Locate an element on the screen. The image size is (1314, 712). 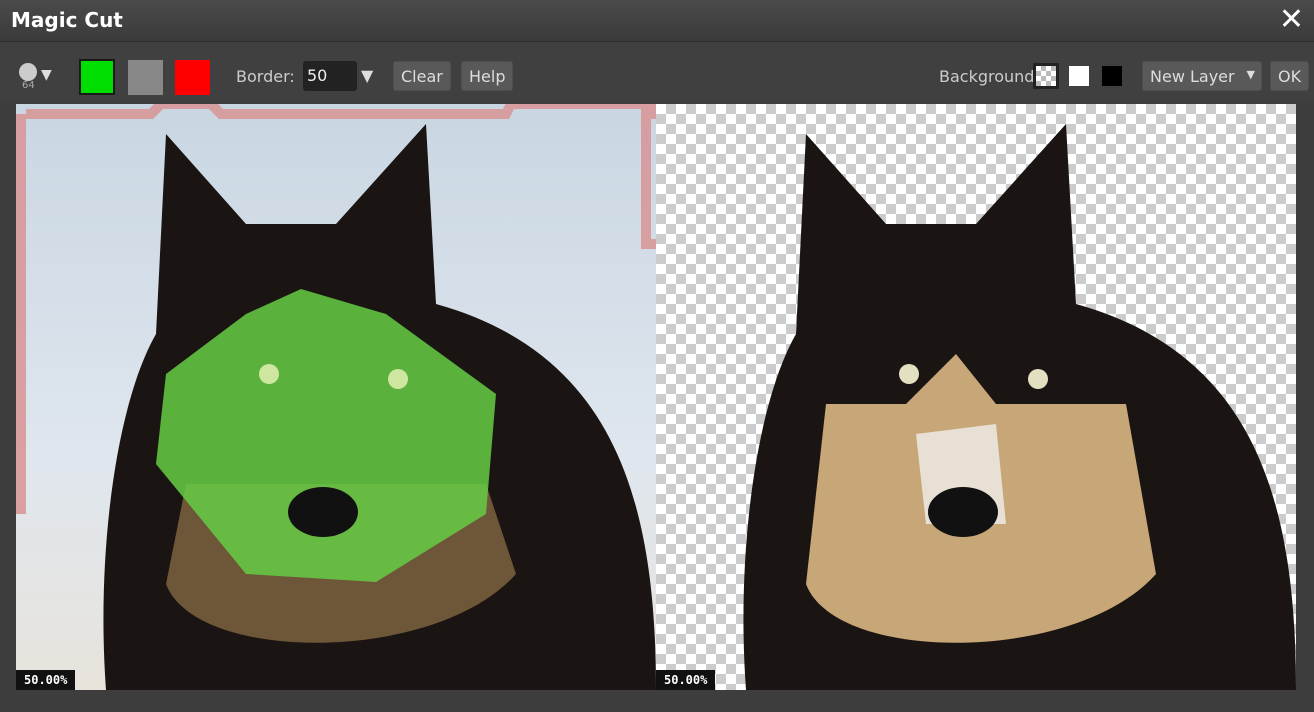
title-bar: Magic Cut ✕ is located at coordinates (657, 21).